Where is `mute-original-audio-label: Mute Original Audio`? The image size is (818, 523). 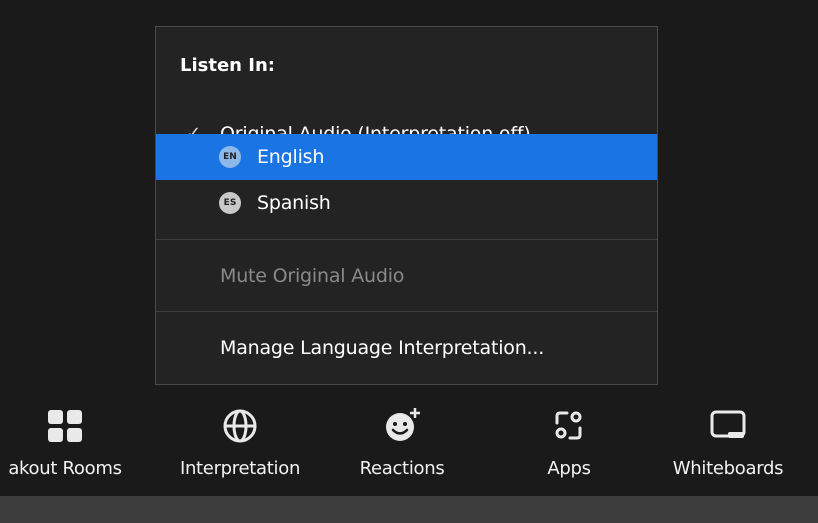 mute-original-audio-label: Mute Original Audio is located at coordinates (312, 276).